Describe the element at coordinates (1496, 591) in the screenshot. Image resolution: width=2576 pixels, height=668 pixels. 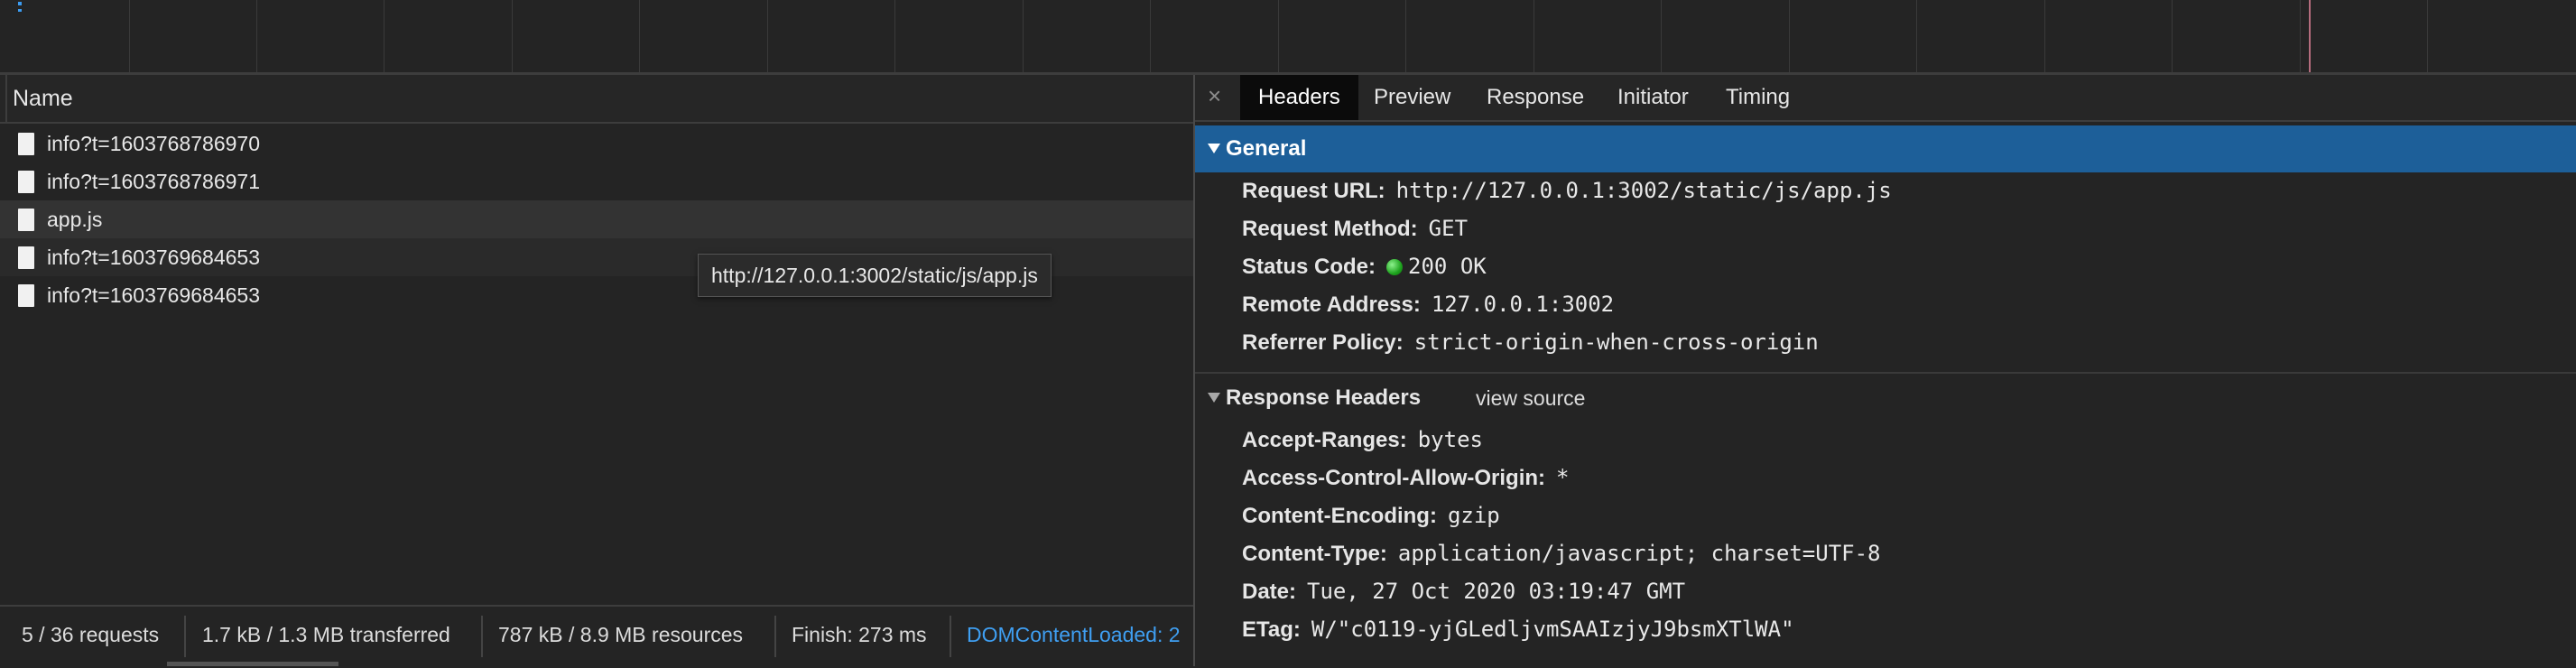
I see `header-value: Tue, 27 Oct 2020 03:19:47 GMT` at that location.